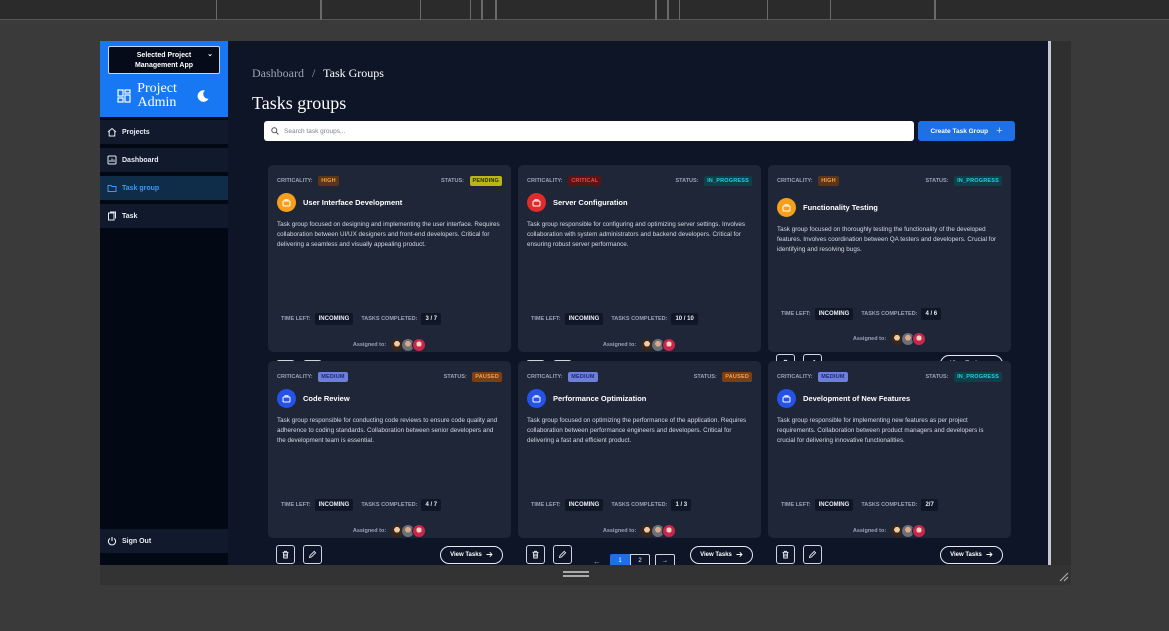  I want to click on card-title: Functionality Testing, so click(840, 207).